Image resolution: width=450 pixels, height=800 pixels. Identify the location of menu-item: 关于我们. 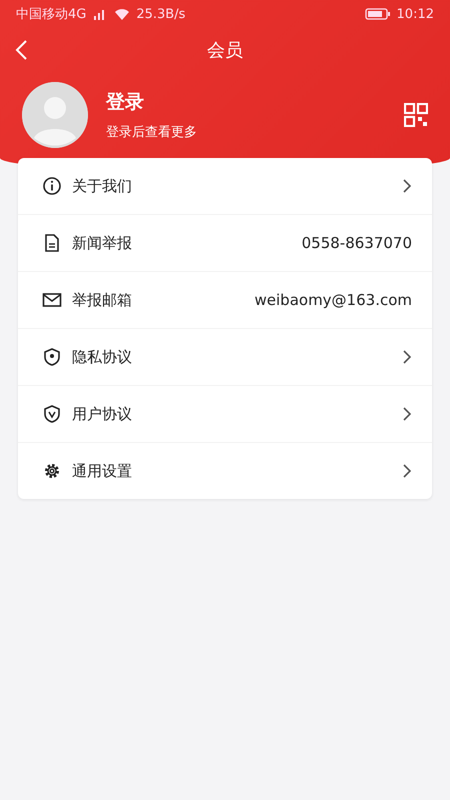
(225, 186).